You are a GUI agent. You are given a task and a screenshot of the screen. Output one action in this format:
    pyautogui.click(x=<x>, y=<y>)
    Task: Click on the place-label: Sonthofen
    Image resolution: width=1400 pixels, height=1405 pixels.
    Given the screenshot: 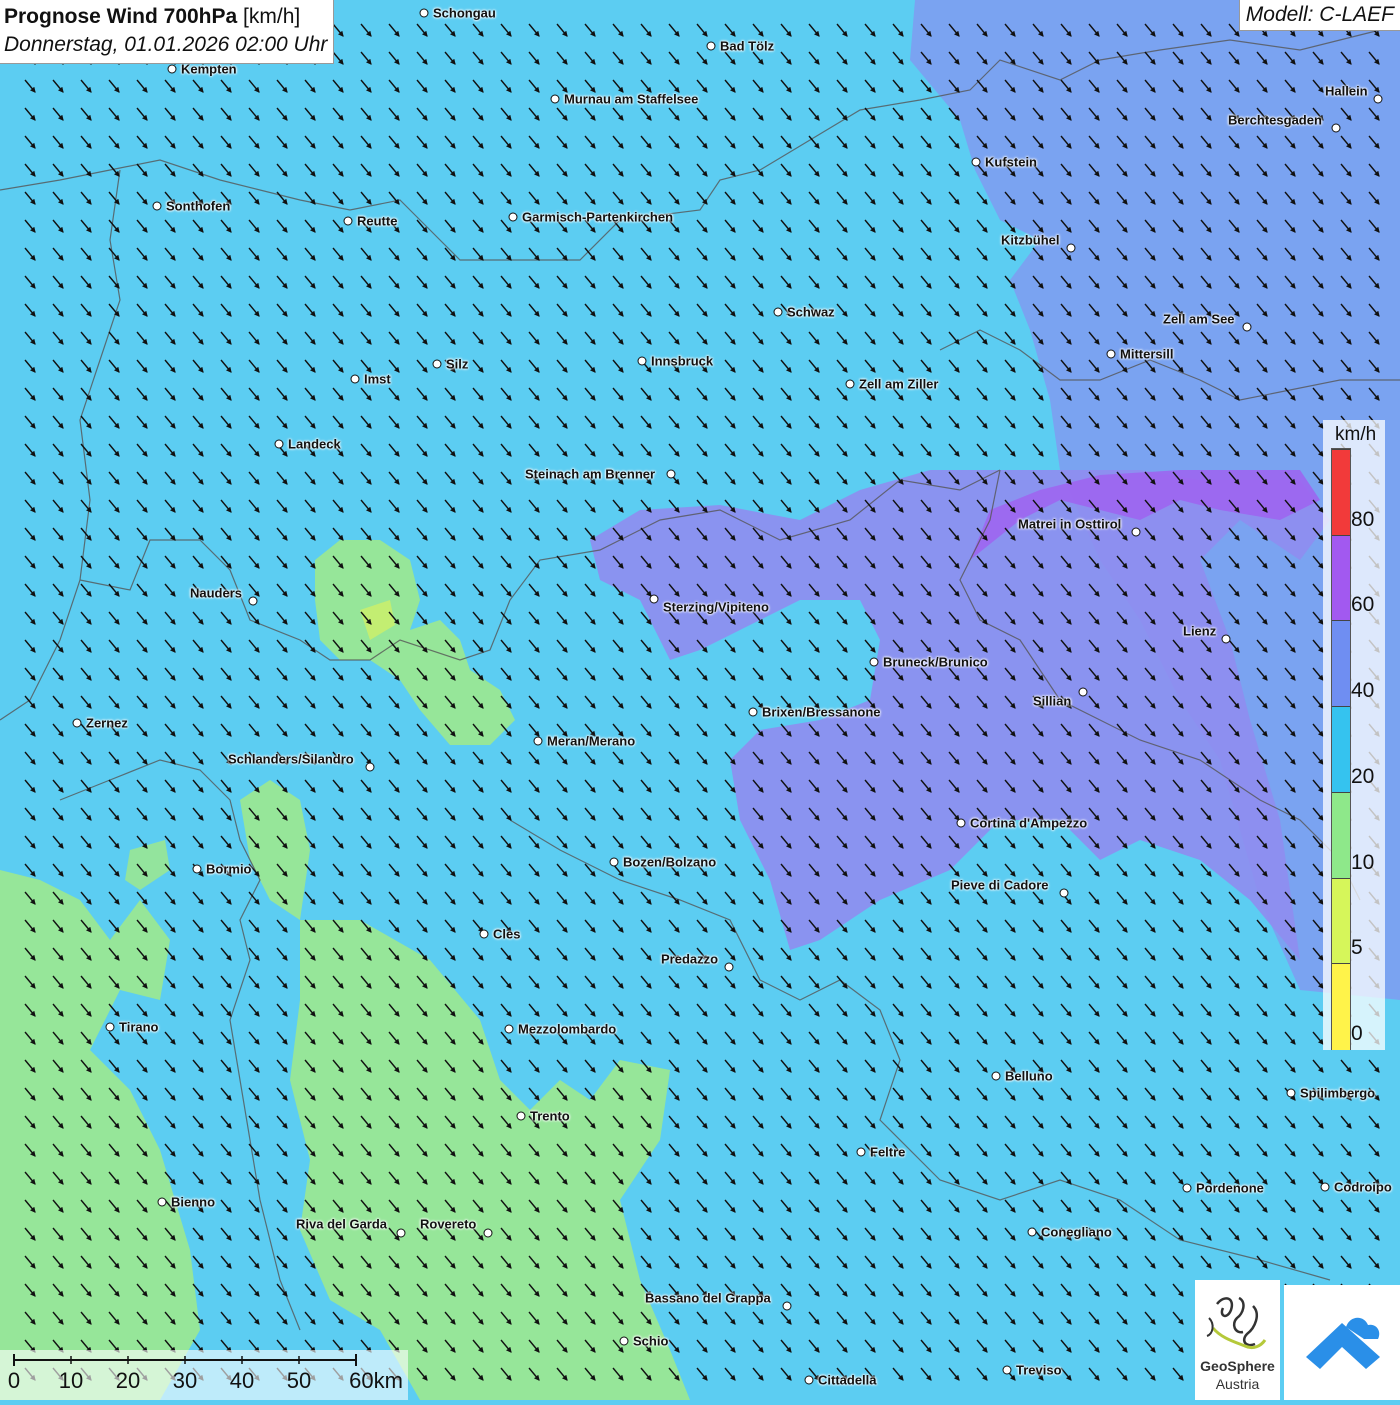 What is the action you would take?
    pyautogui.click(x=198, y=206)
    